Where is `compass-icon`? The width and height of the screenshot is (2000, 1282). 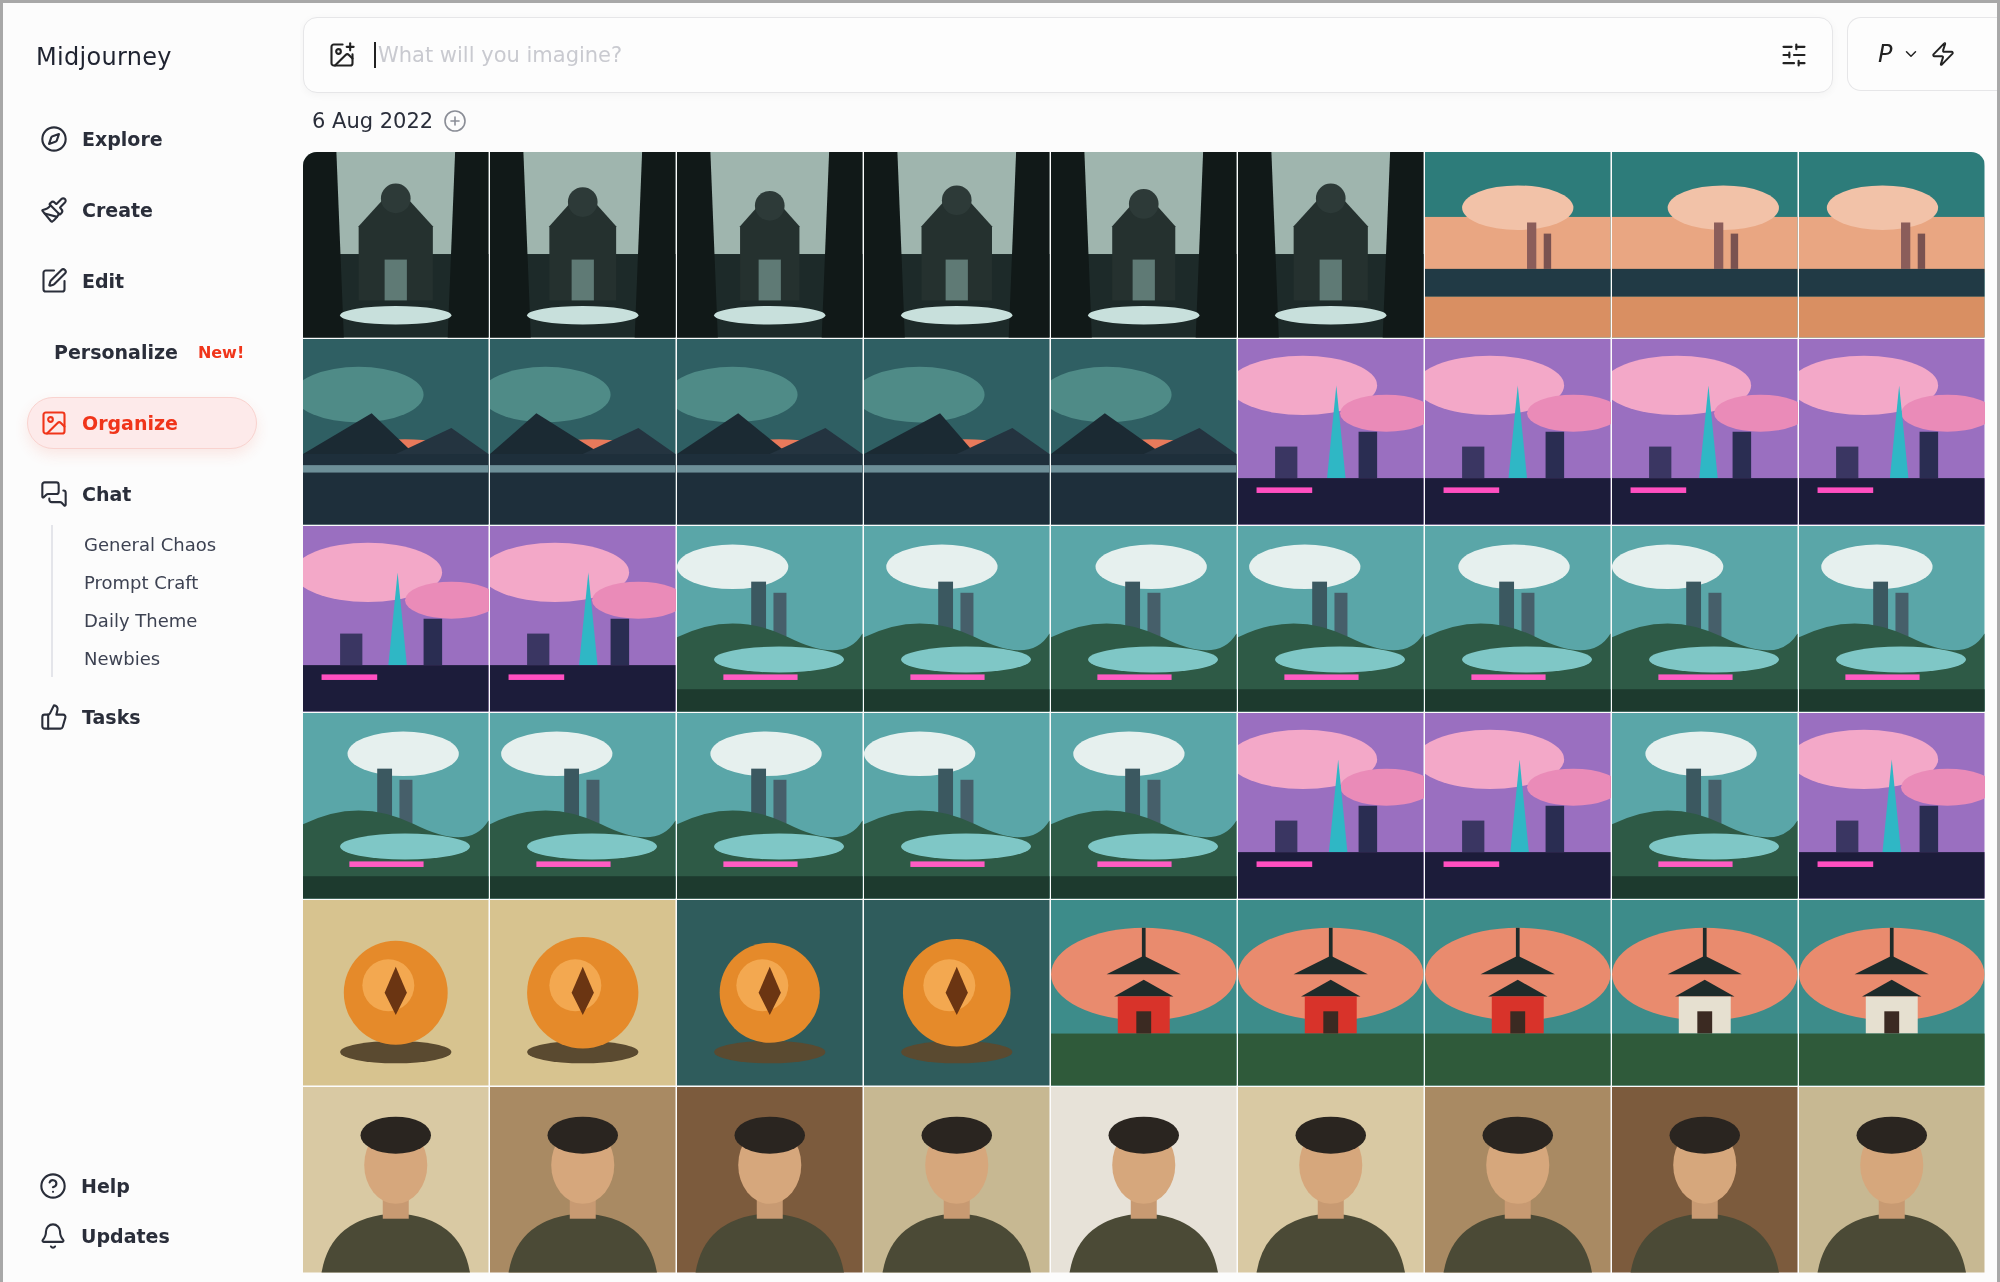 compass-icon is located at coordinates (54, 139).